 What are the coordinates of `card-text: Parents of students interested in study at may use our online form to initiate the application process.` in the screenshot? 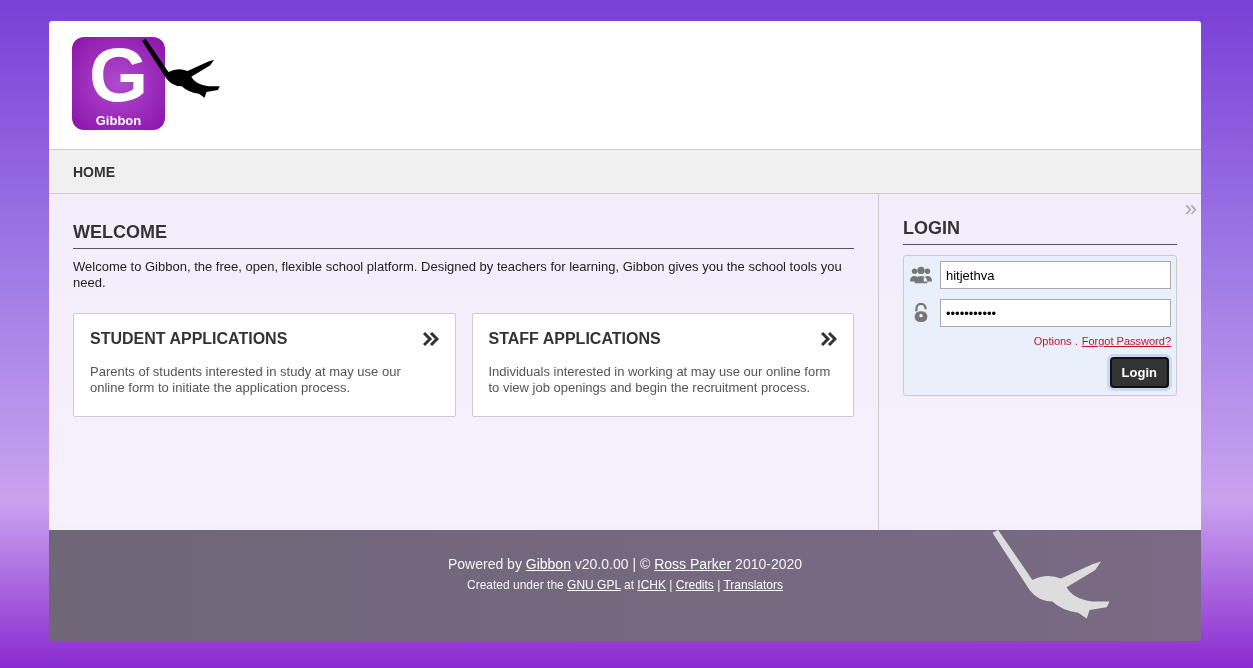 It's located at (246, 380).